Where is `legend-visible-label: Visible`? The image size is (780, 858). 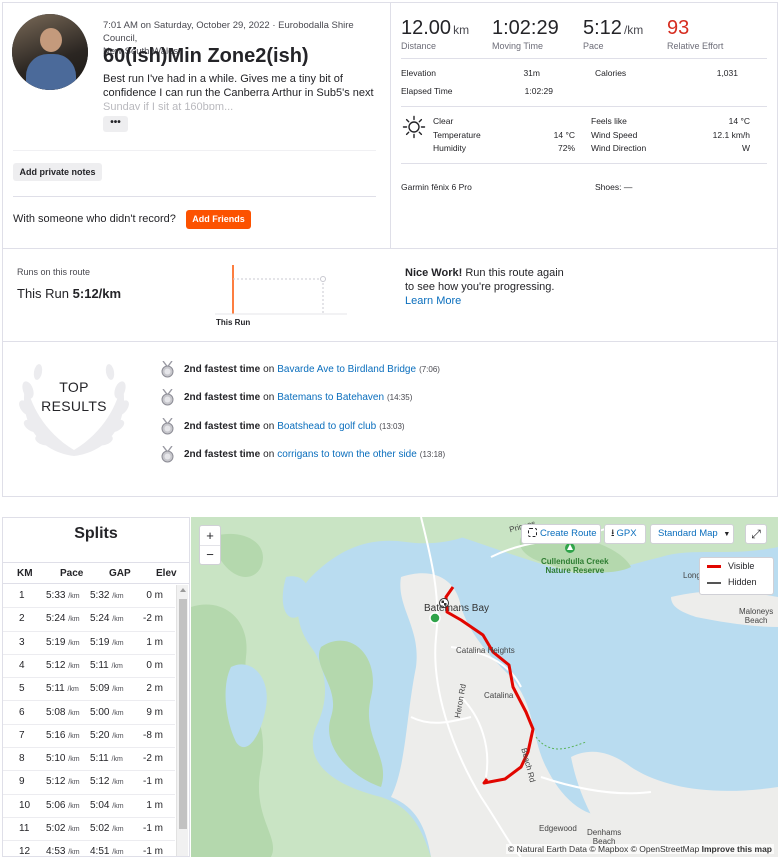
legend-visible-label: Visible is located at coordinates (741, 566).